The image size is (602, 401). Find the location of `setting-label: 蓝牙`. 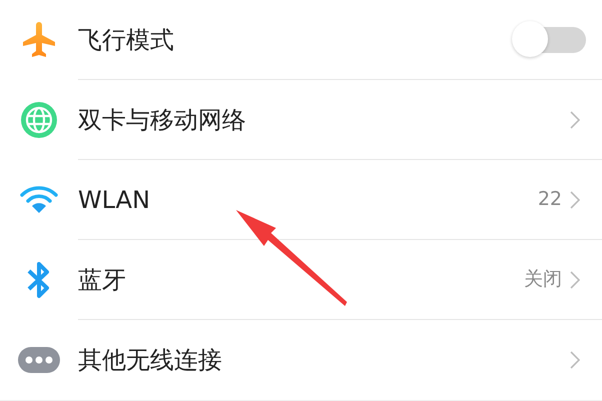

setting-label: 蓝牙 is located at coordinates (301, 280).